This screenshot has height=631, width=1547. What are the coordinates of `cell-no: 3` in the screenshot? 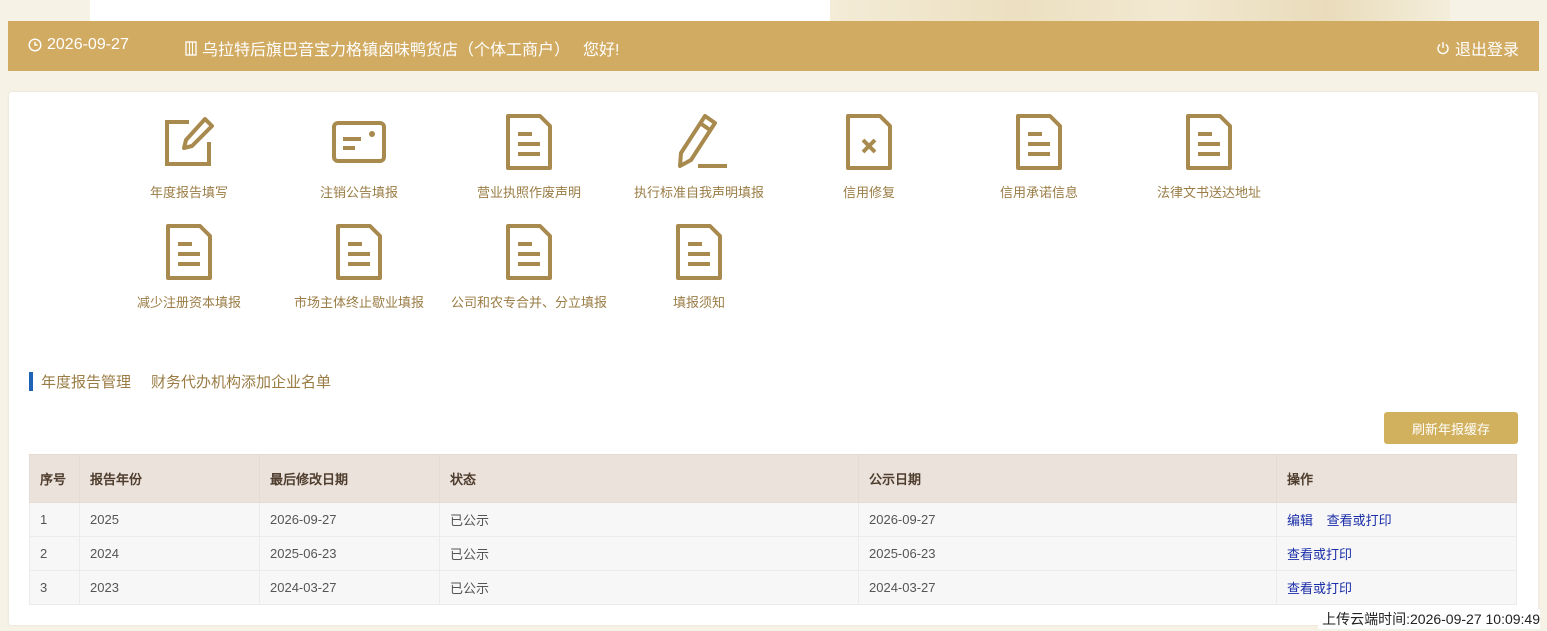 It's located at (54, 587).